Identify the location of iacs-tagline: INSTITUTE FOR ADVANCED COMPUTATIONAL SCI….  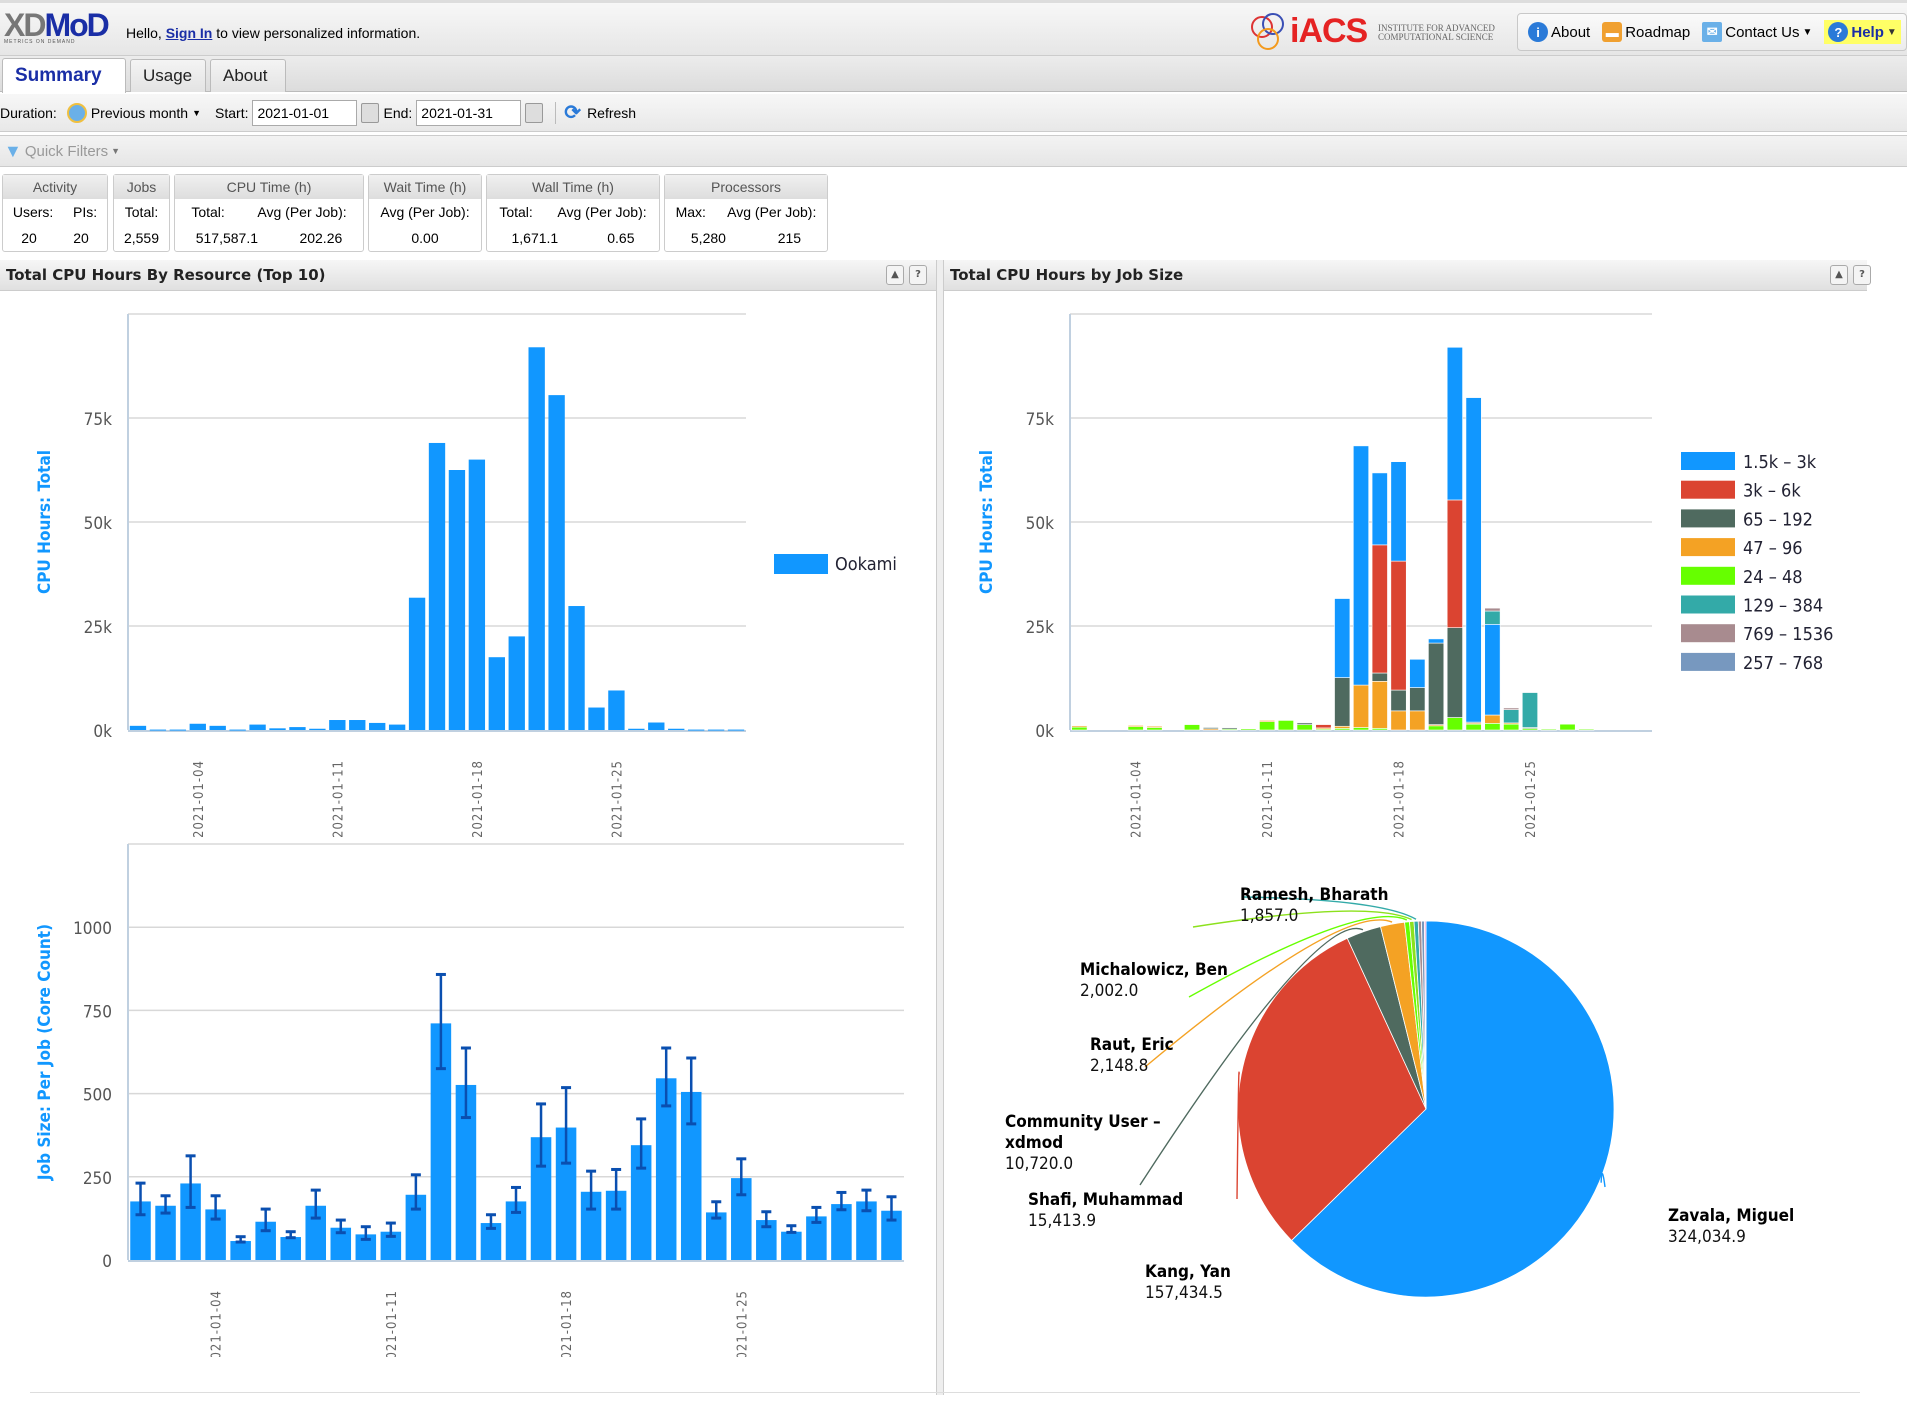
(1436, 33).